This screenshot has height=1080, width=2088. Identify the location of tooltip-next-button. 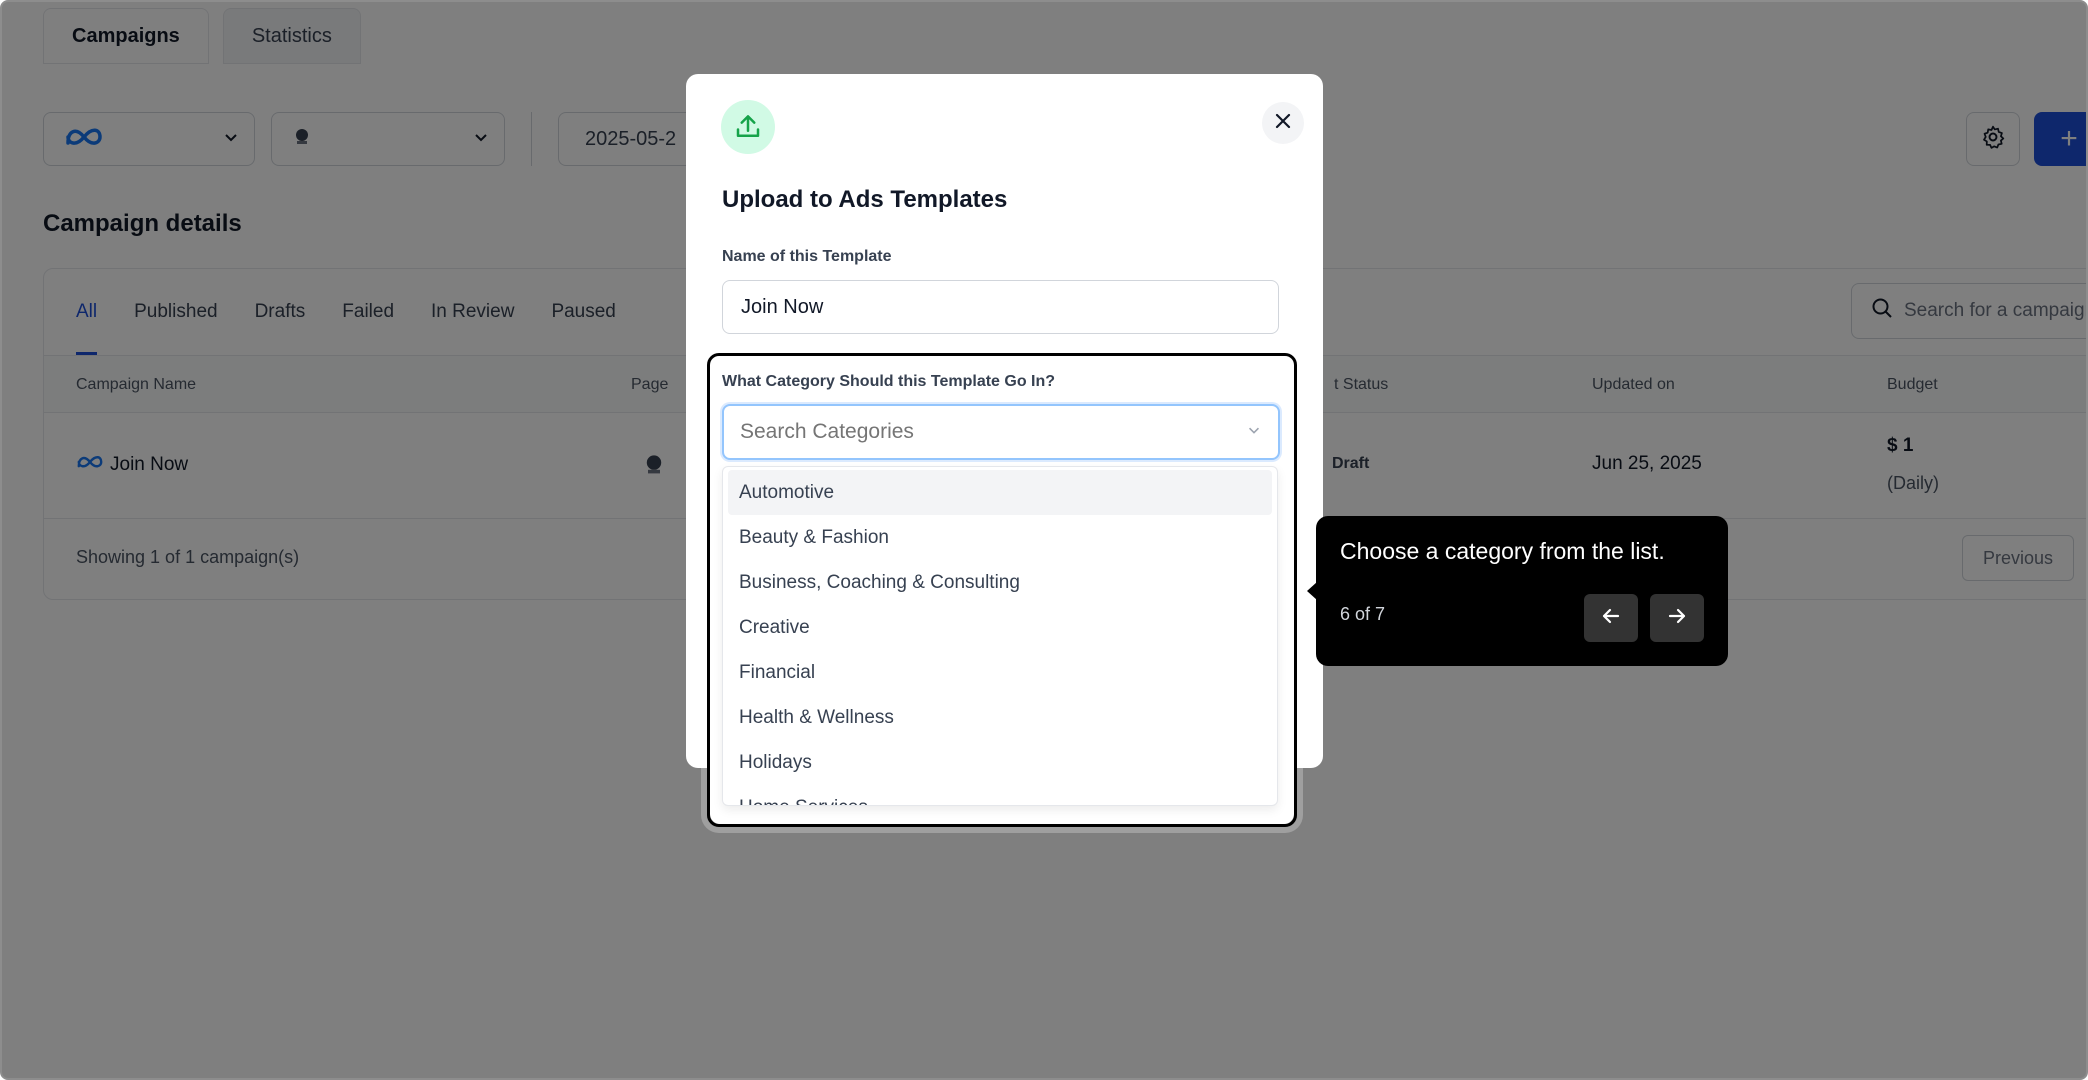
(1677, 618).